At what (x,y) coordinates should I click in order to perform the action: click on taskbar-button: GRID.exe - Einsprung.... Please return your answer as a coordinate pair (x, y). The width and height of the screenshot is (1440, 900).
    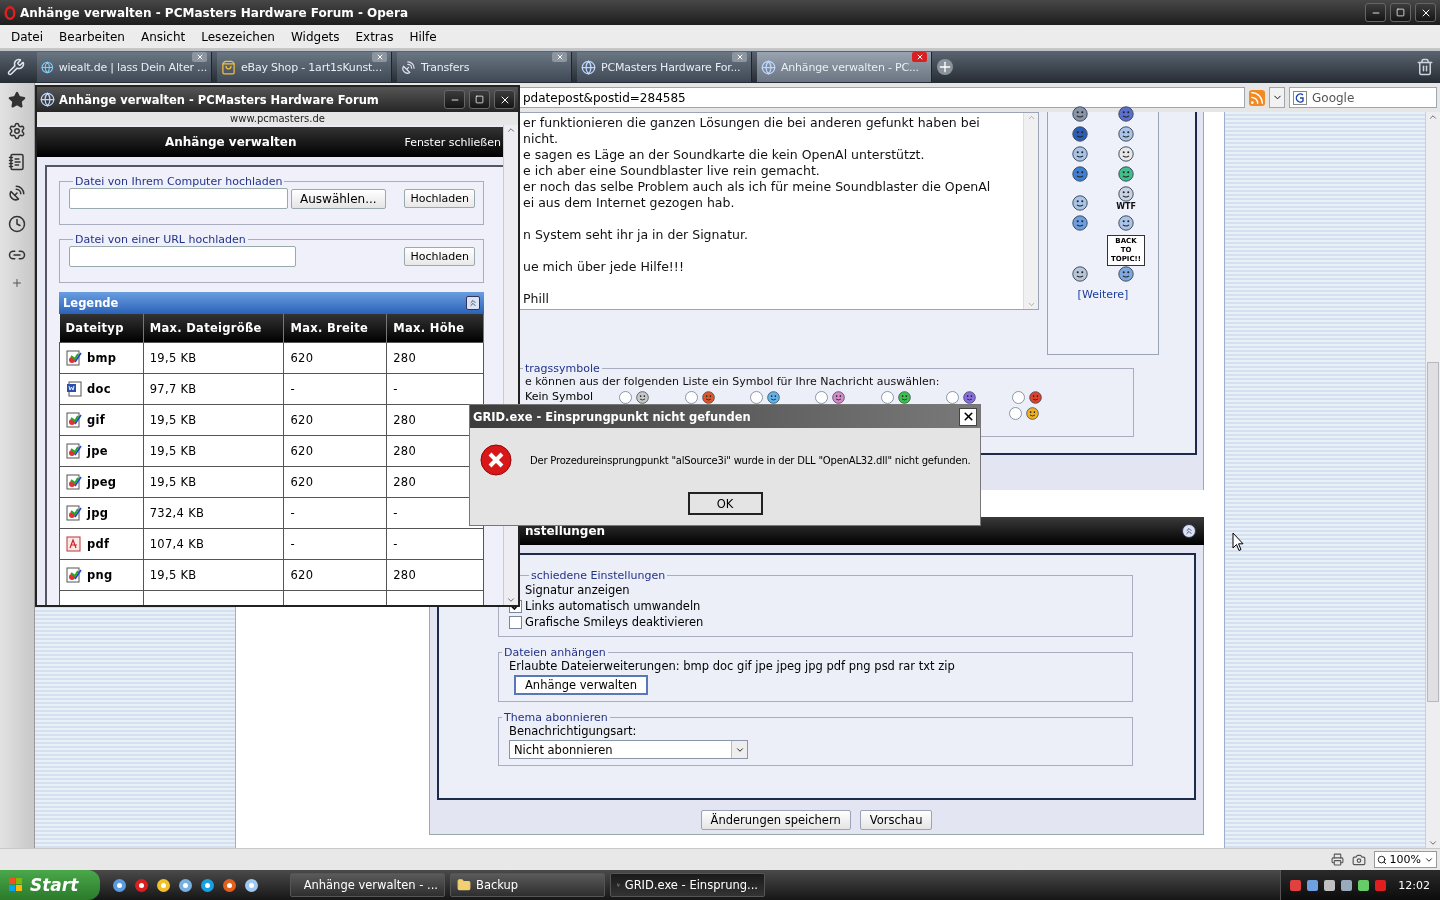
    Looking at the image, I should click on (687, 885).